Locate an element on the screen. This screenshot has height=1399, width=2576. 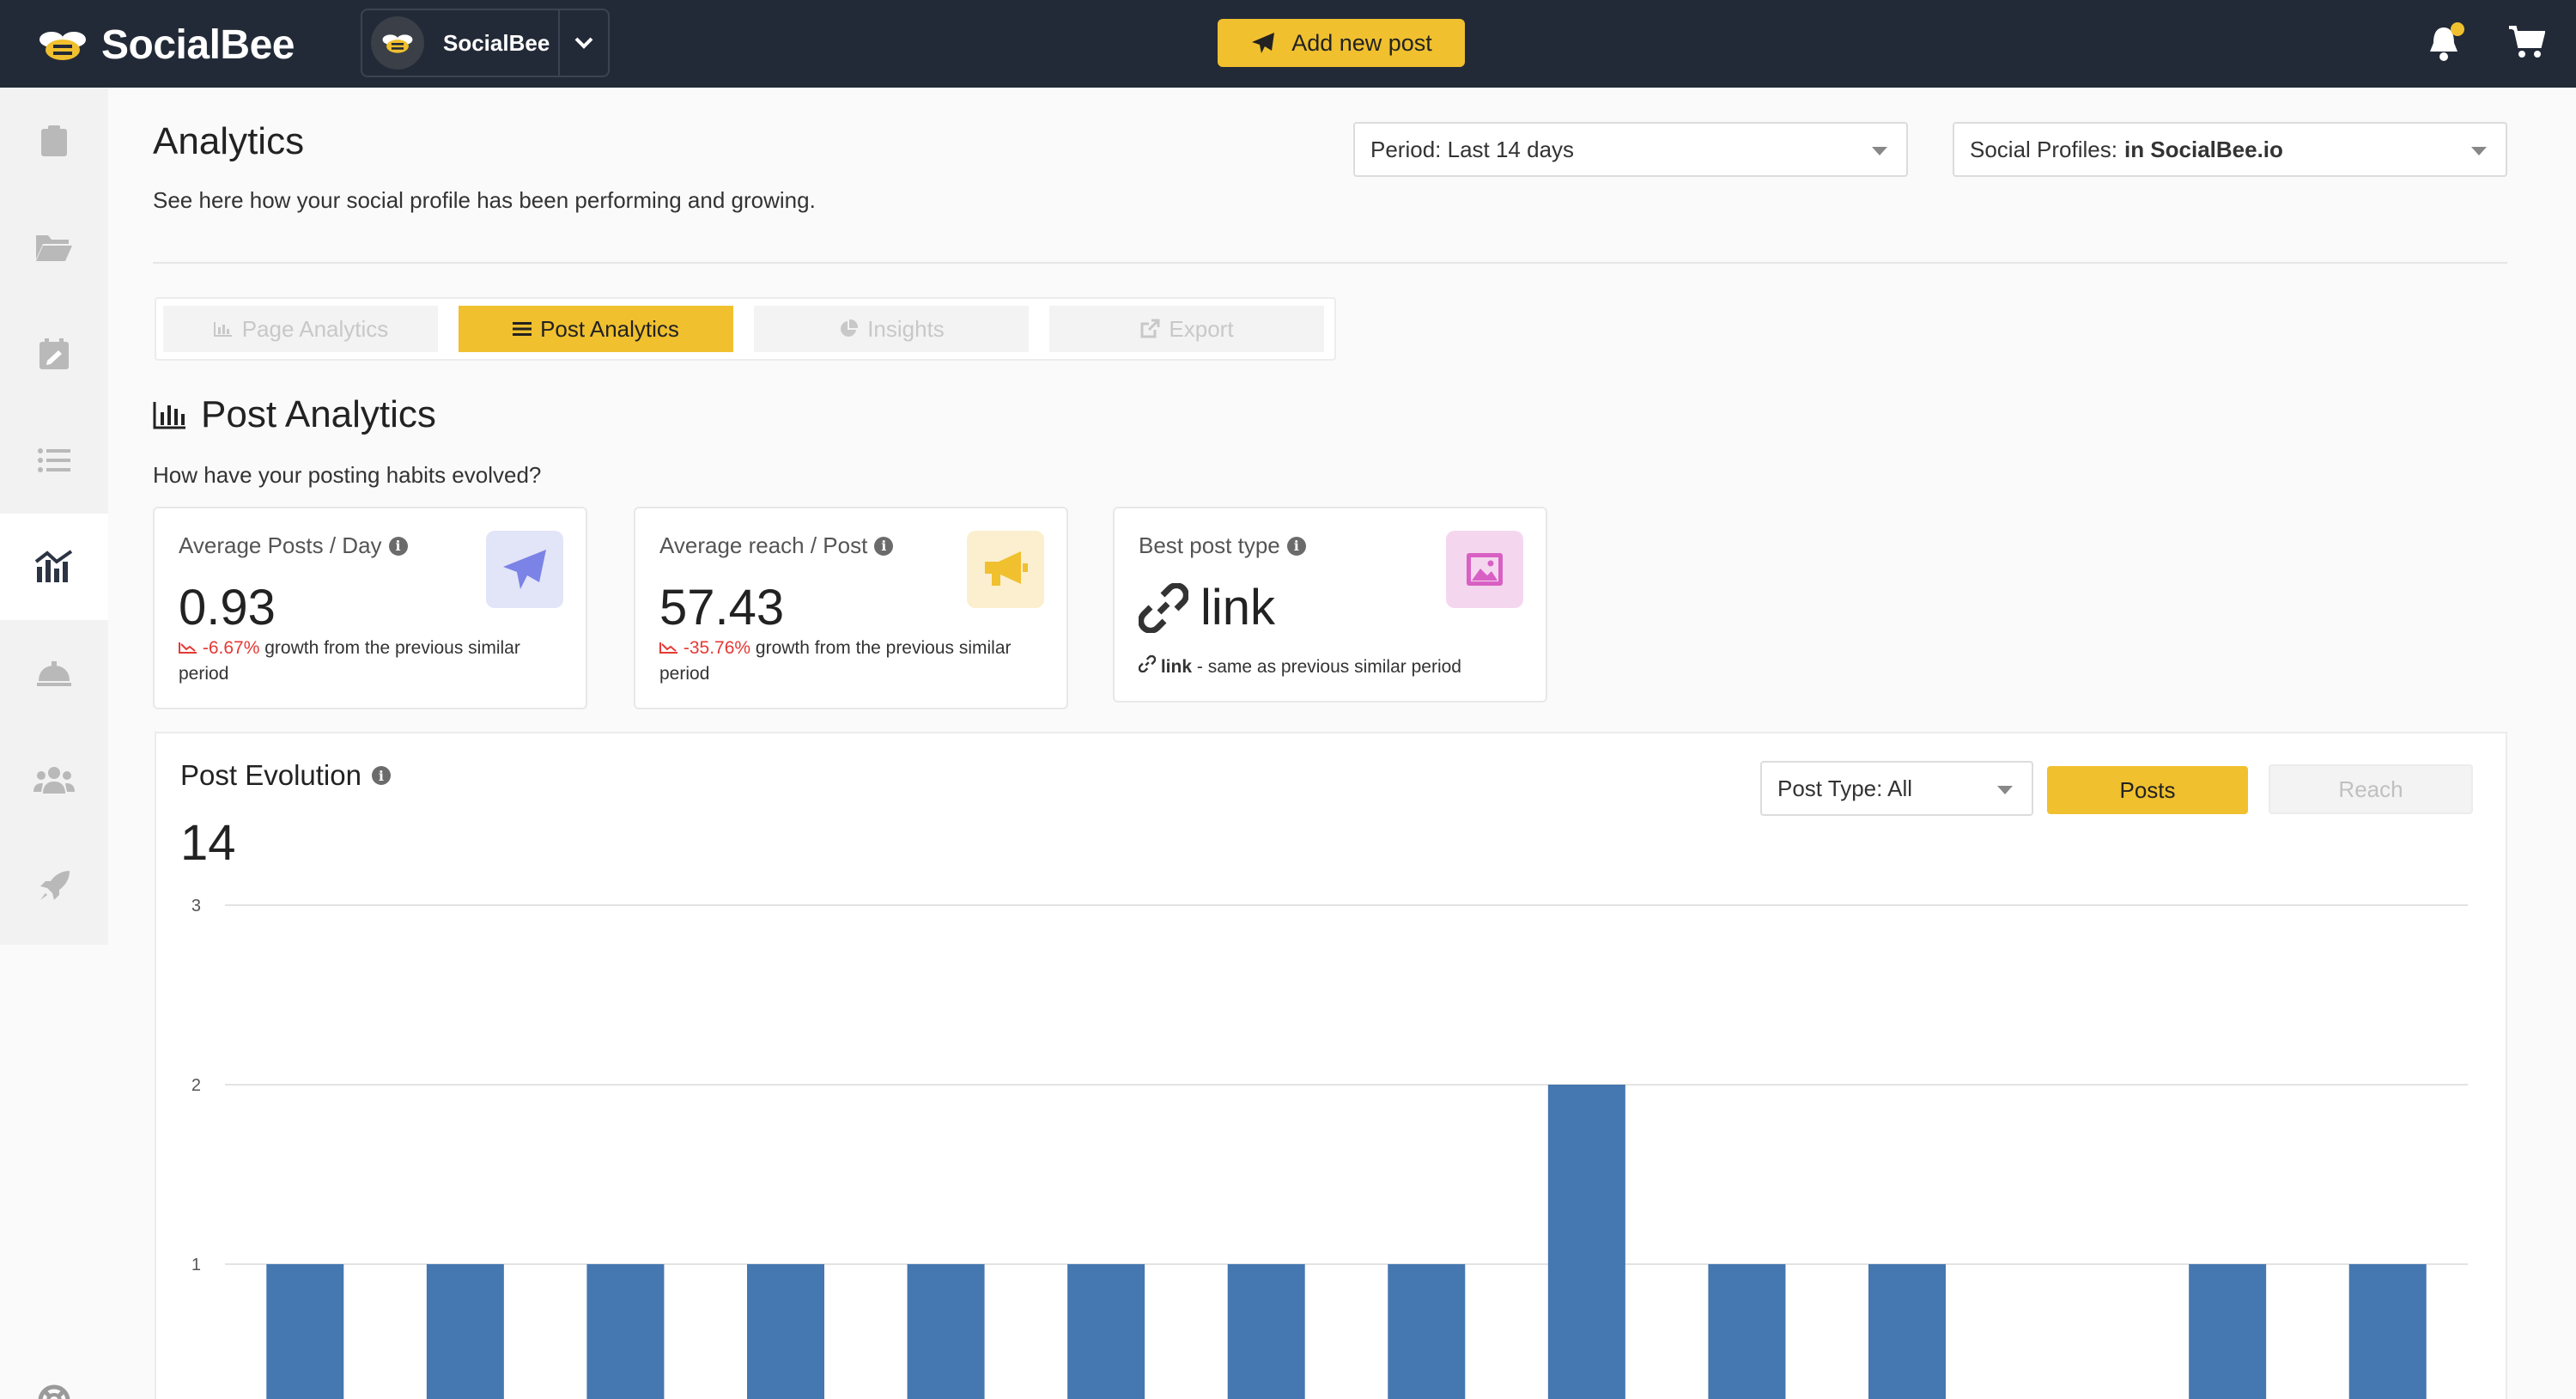
card-value-row: link is located at coordinates (1207, 607).